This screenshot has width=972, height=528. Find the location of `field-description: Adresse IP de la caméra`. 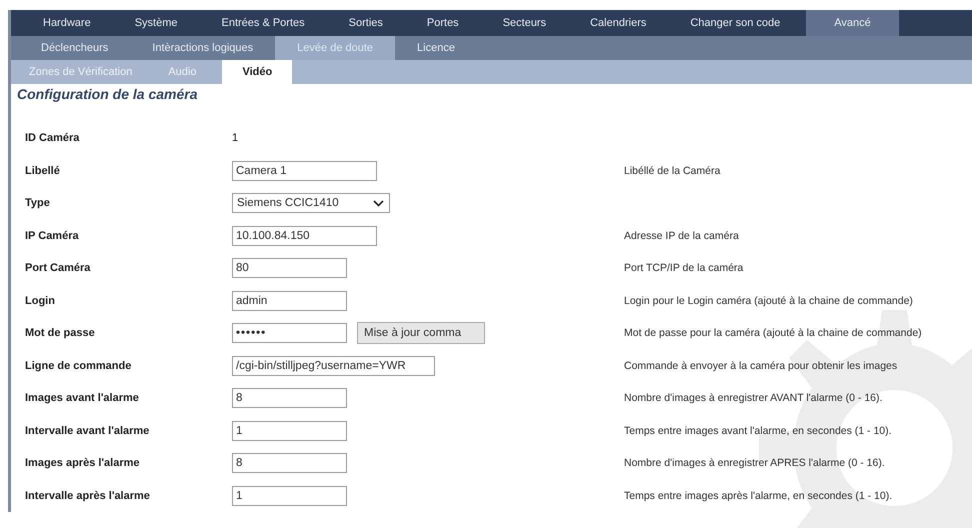

field-description: Adresse IP de la caméra is located at coordinates (681, 236).